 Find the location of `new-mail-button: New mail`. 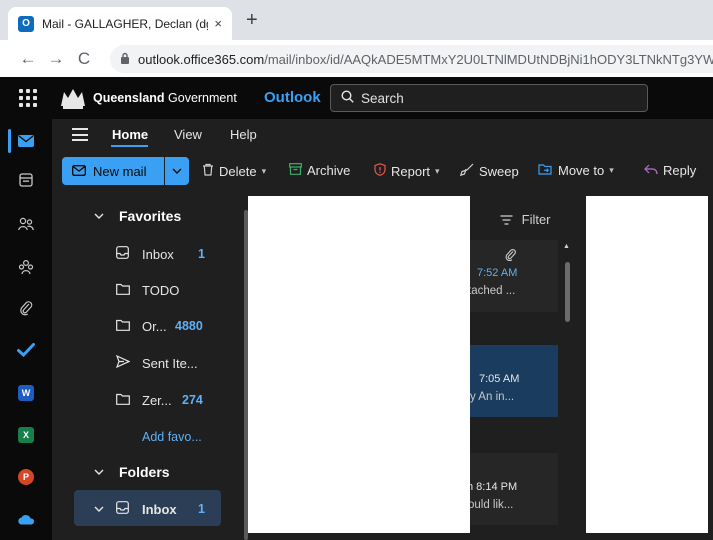

new-mail-button: New mail is located at coordinates (113, 171).